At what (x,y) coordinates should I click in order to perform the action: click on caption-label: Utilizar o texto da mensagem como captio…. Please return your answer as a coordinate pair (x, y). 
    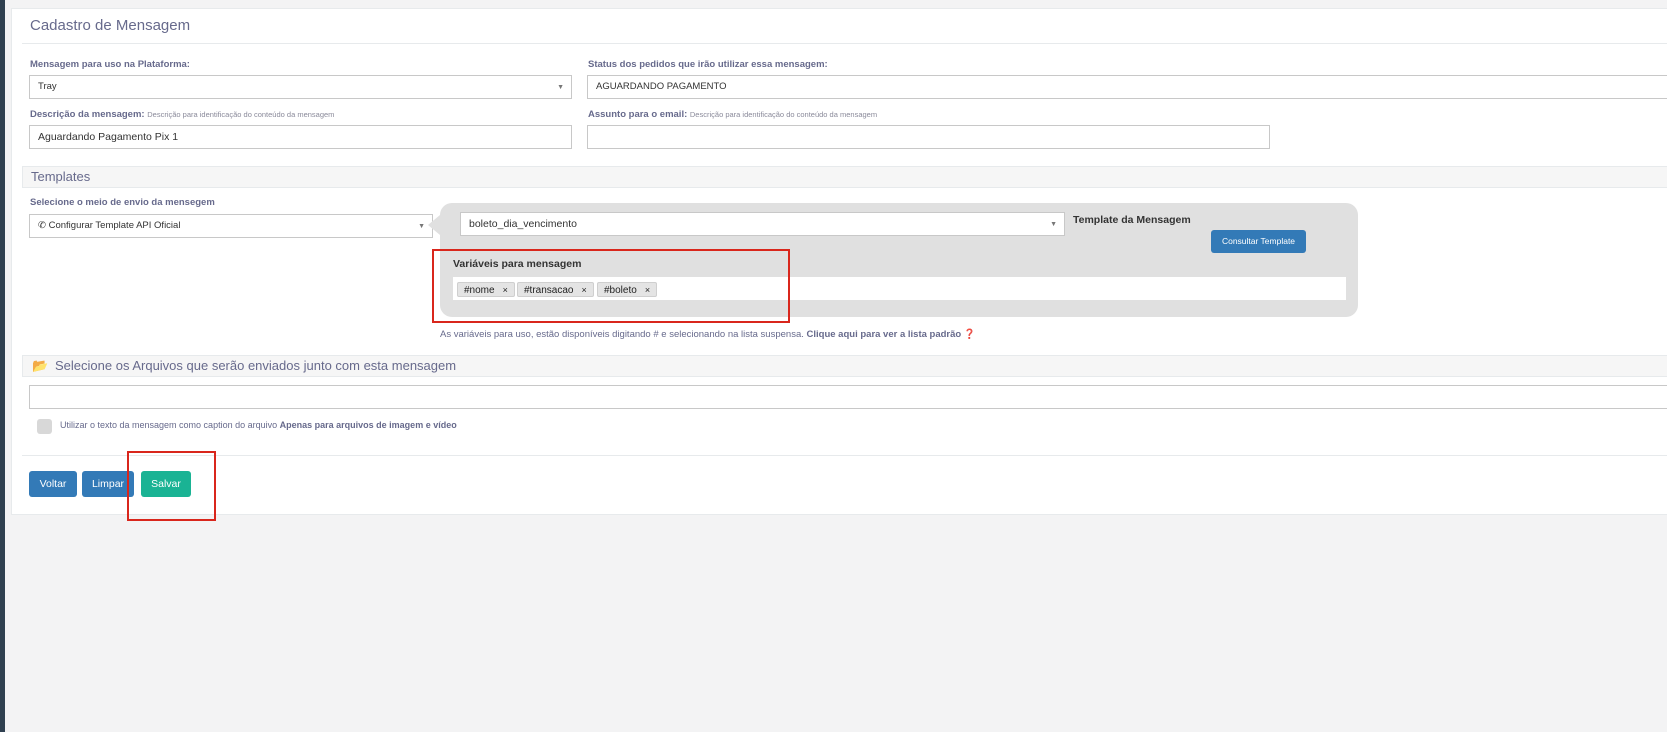
    Looking at the image, I should click on (258, 425).